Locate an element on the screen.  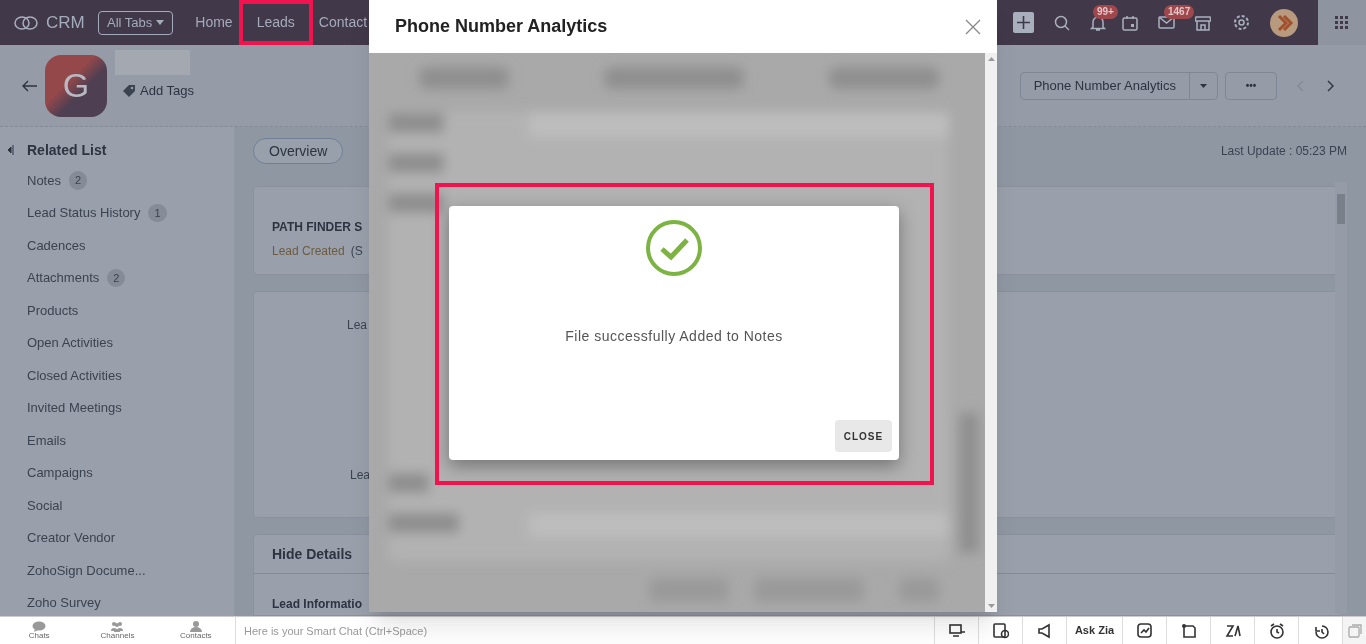
analytics-icon is located at coordinates (1144, 630).